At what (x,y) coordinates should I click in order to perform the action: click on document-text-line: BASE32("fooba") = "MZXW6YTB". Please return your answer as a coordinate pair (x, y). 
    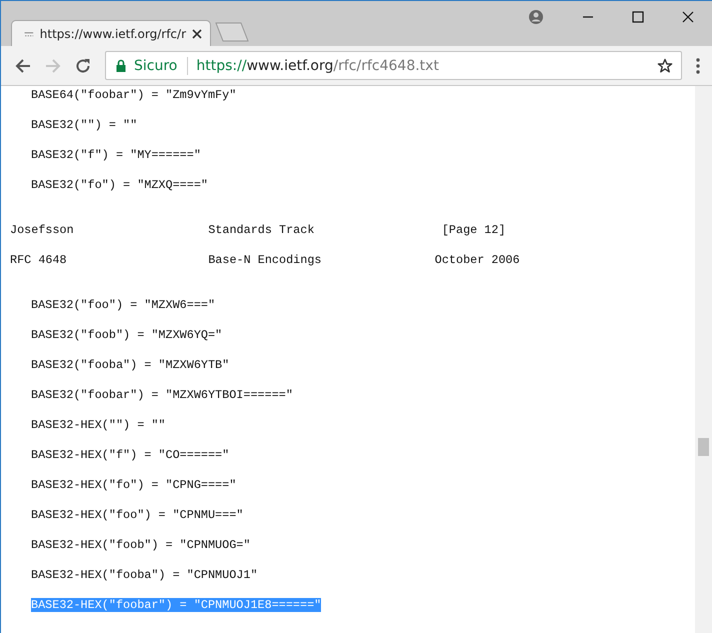
    Looking at the image, I should click on (130, 365).